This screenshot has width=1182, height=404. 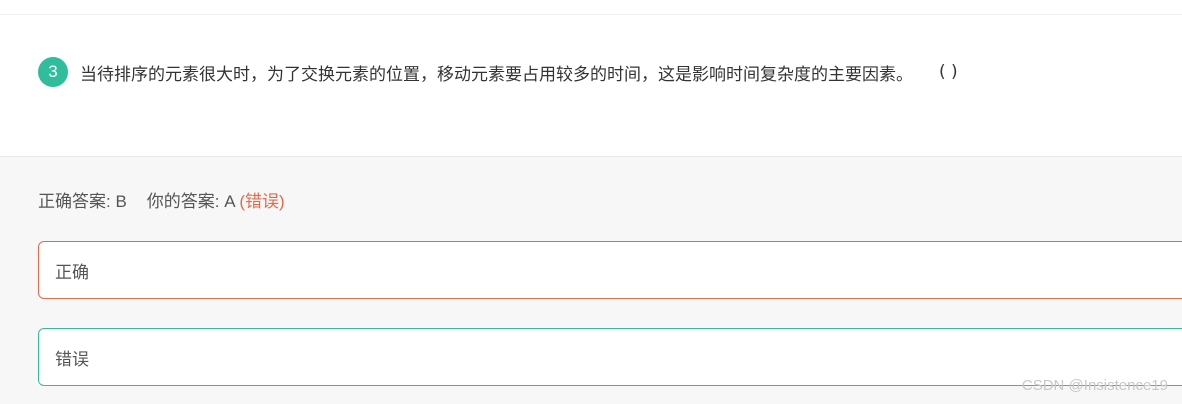 I want to click on watermark: CSDN @Insistence19, so click(x=1094, y=385).